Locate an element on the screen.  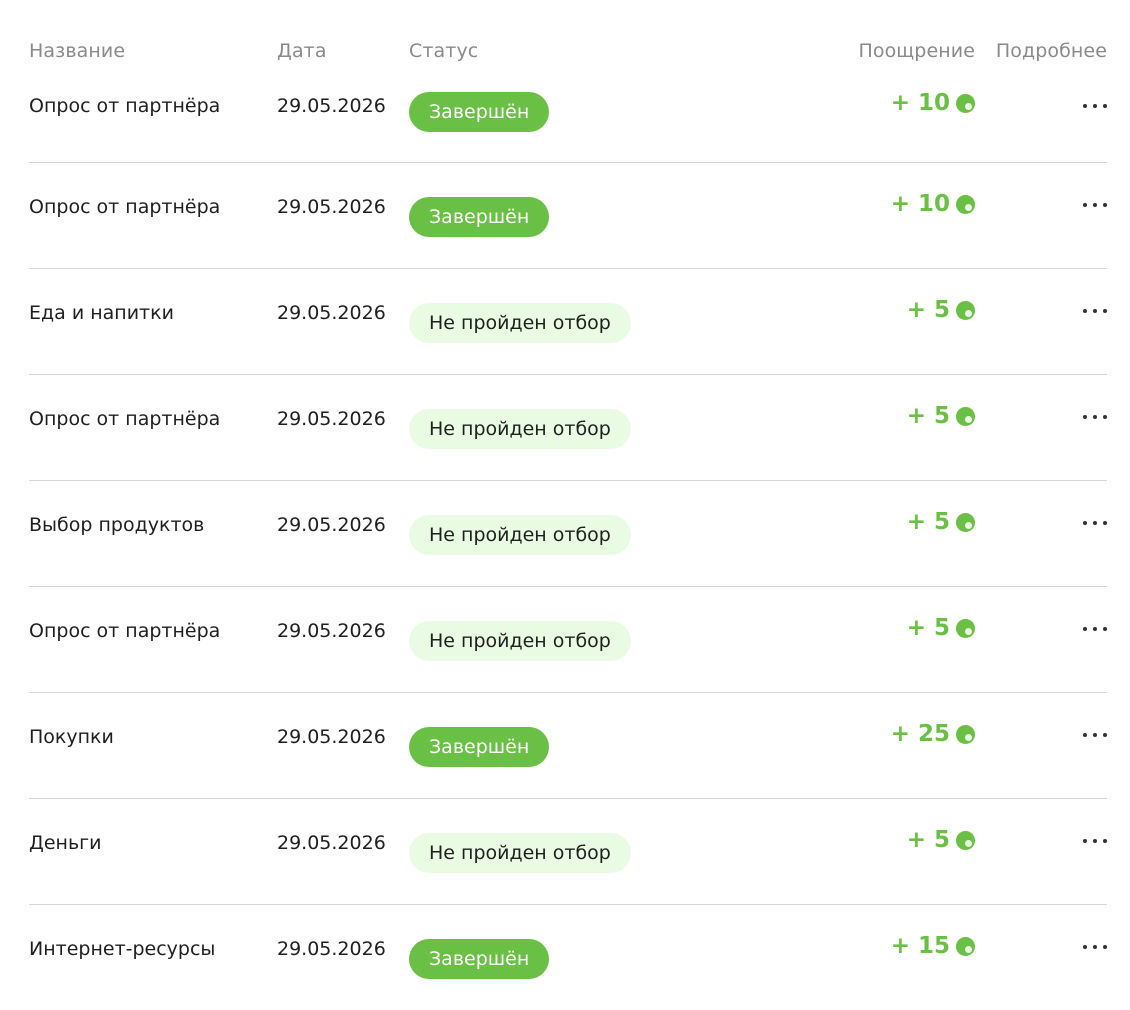
column-header-details: Подробнее is located at coordinates (1051, 51).